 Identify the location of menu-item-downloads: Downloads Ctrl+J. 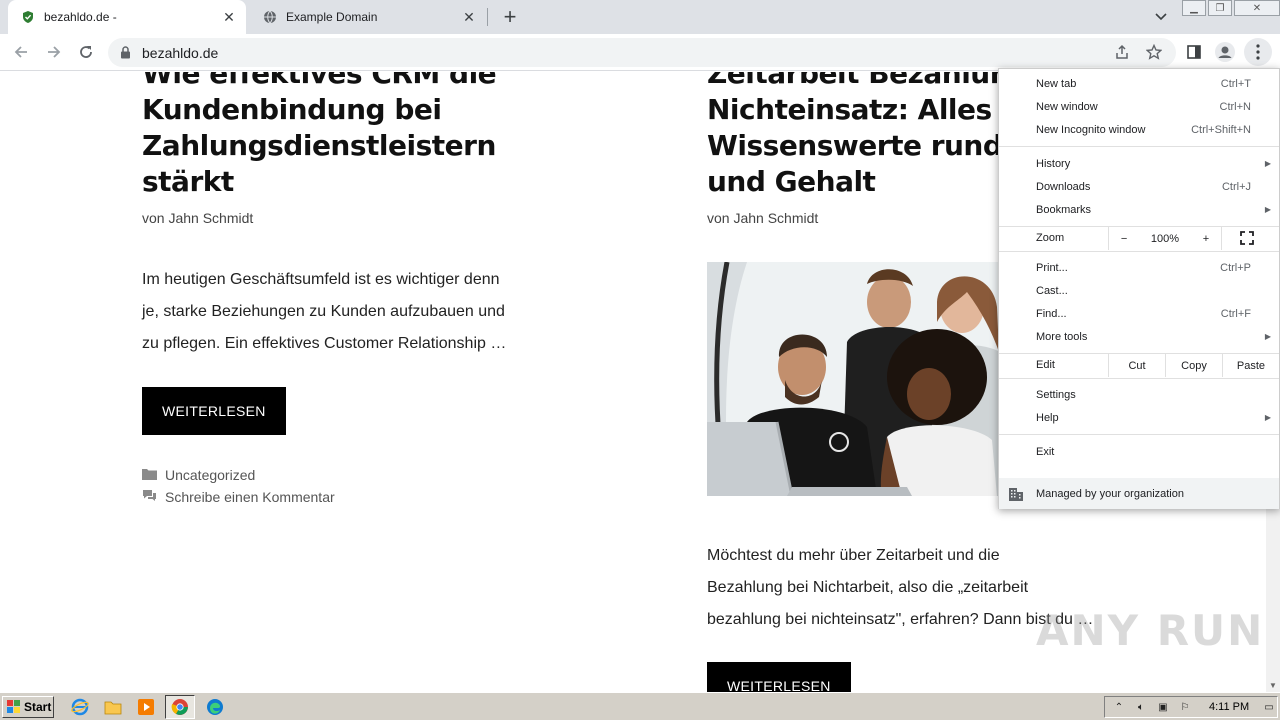
(1139, 186).